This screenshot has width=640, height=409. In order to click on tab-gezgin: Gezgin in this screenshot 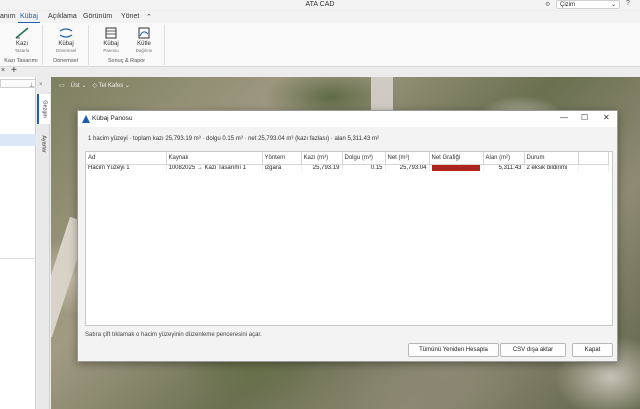, I will do `click(43, 109)`.